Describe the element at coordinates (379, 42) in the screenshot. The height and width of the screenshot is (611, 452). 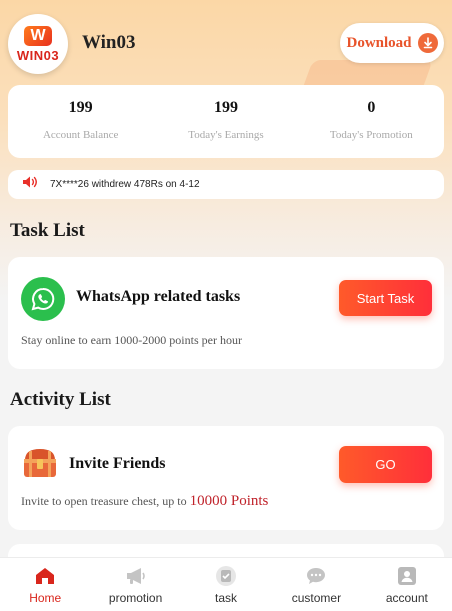
I see `download-label: Download` at that location.